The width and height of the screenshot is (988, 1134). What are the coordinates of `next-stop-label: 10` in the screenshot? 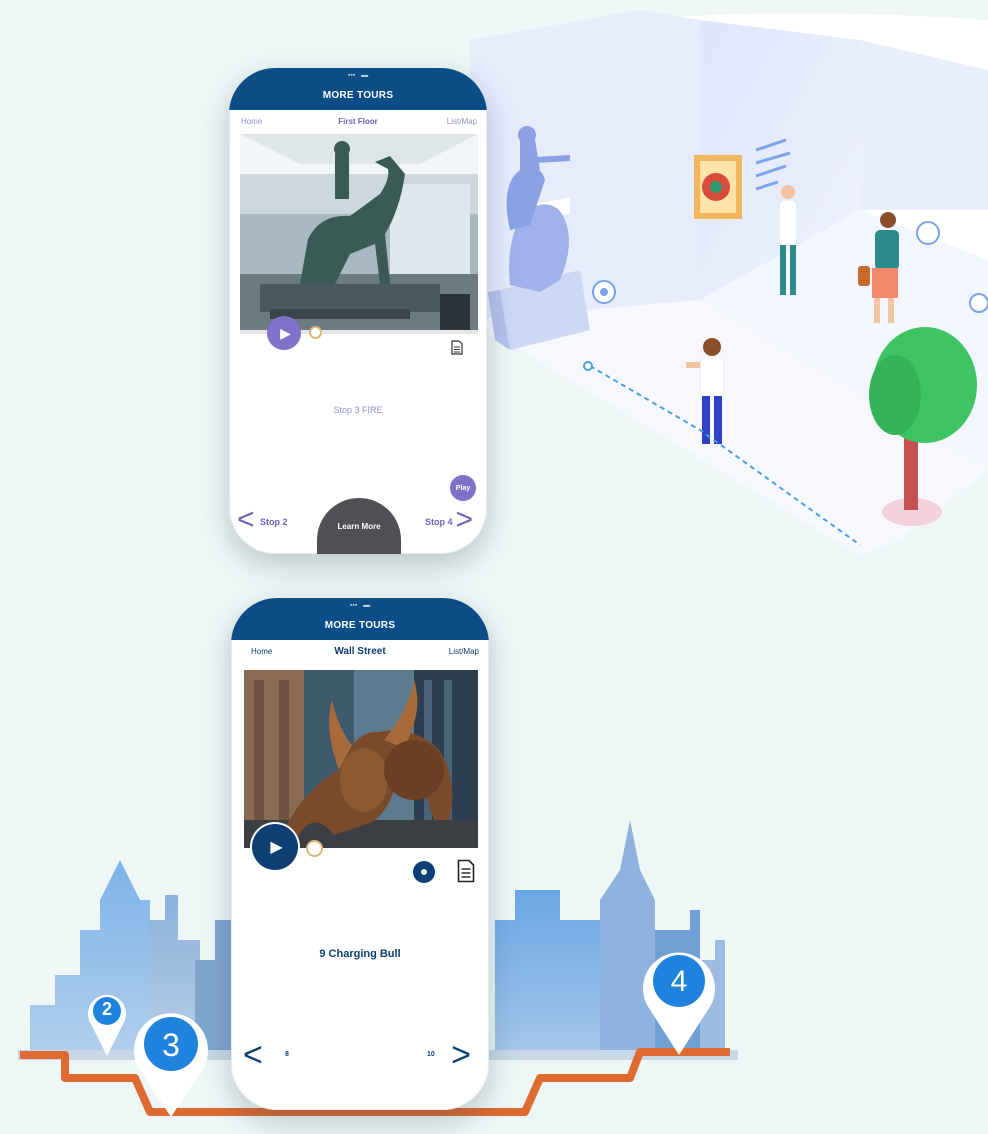 It's located at (431, 1054).